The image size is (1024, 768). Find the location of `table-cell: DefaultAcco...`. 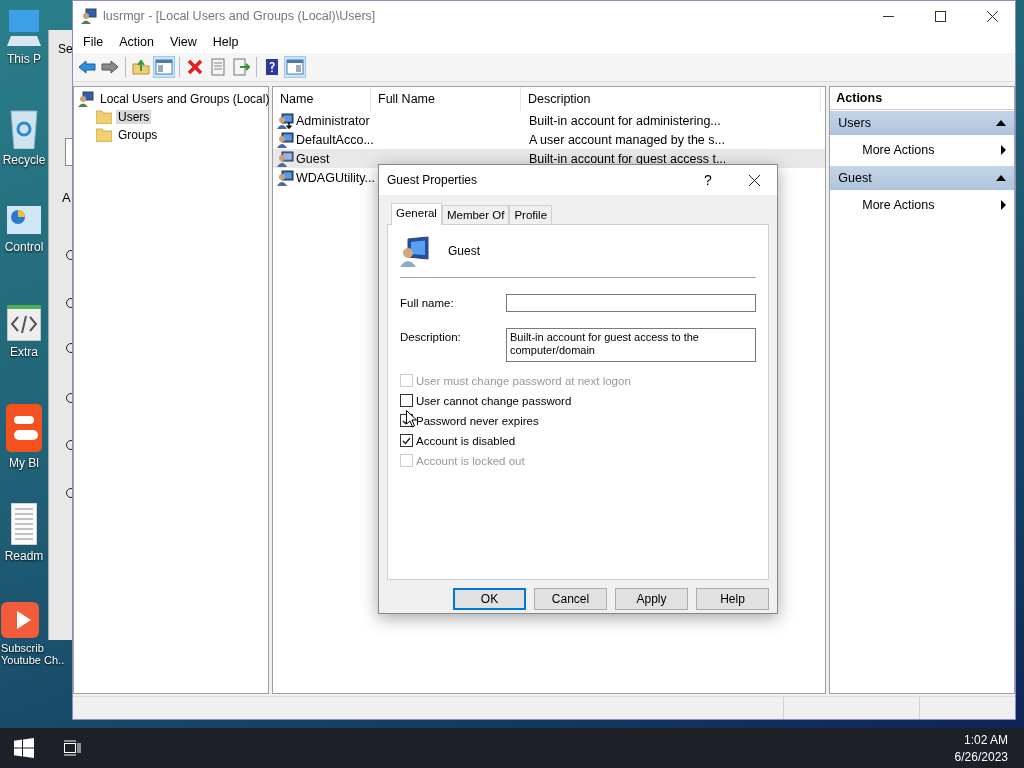

table-cell: DefaultAcco... is located at coordinates (334, 139).